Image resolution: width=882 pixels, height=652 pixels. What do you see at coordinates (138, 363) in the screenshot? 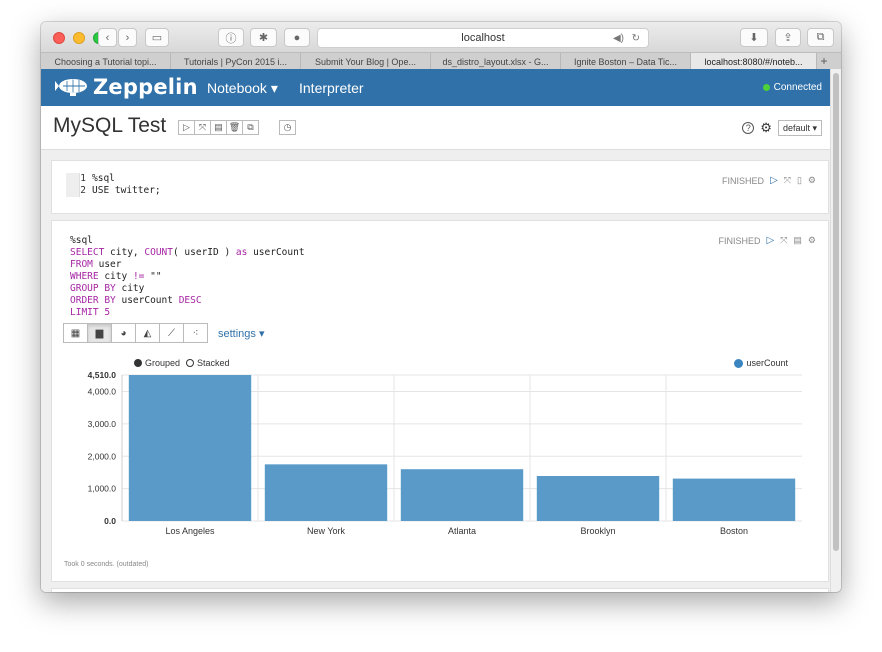
I see `radio-on-icon` at bounding box center [138, 363].